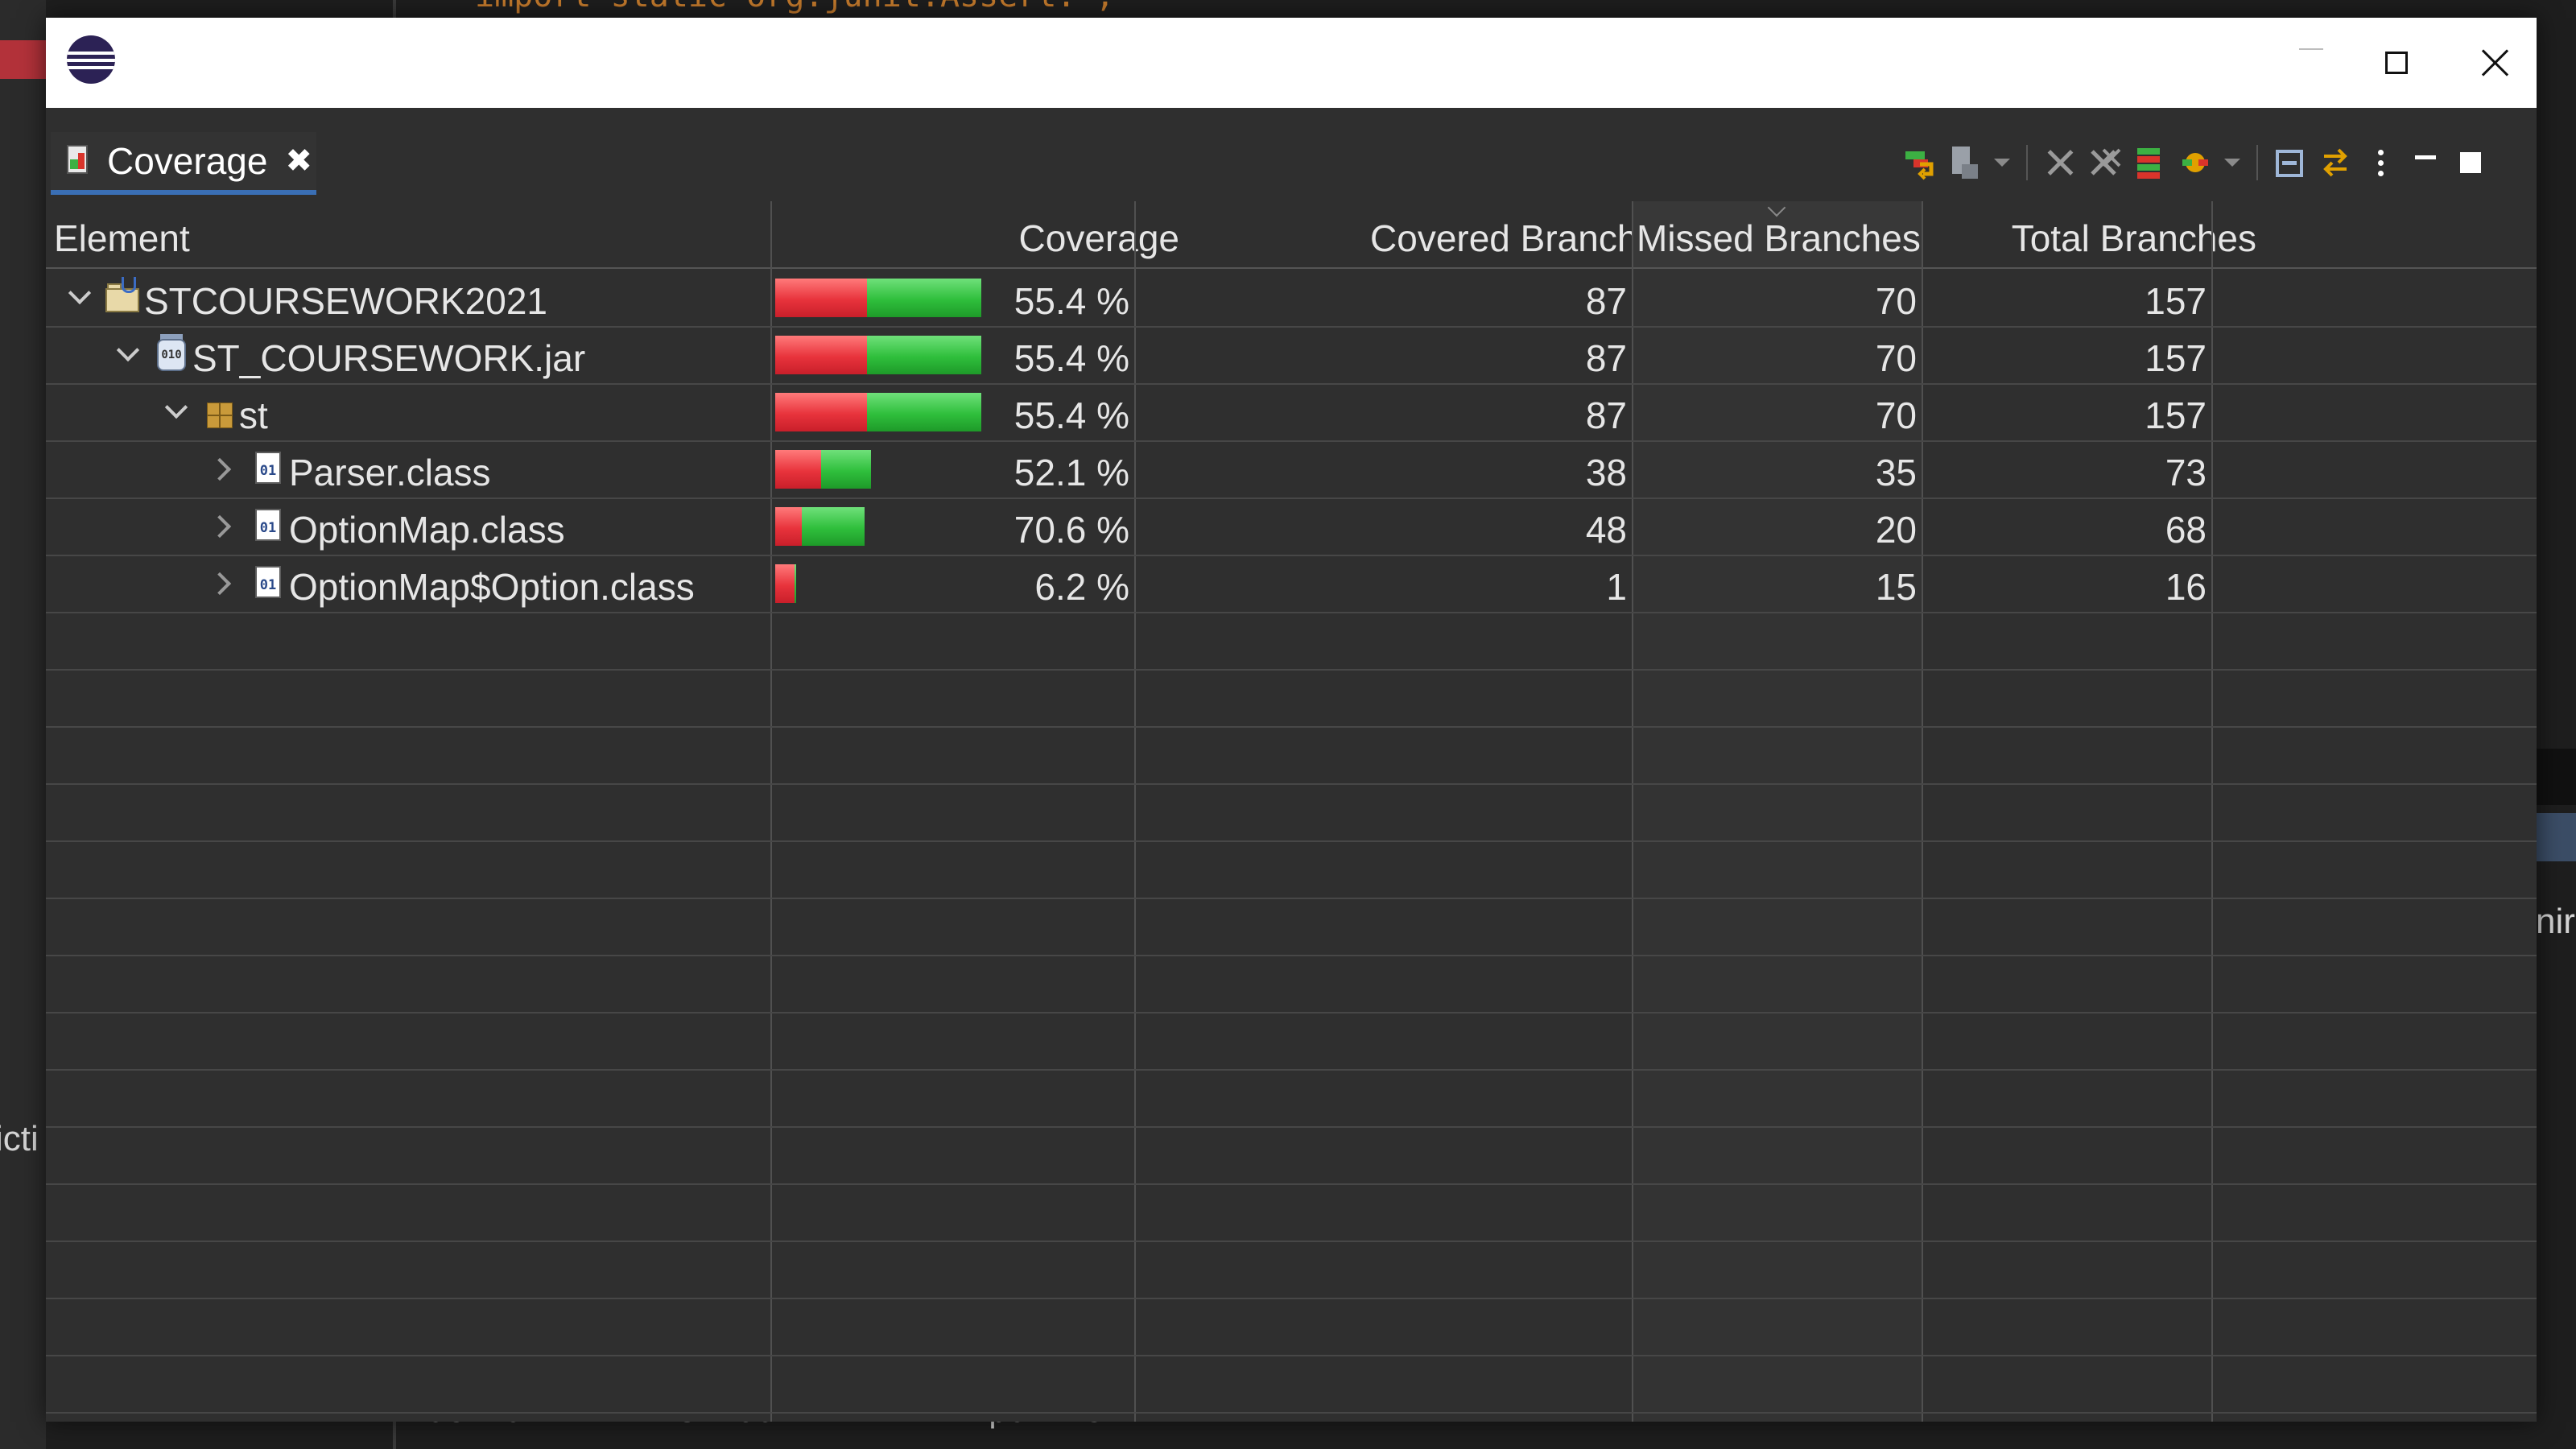 Image resolution: width=2576 pixels, height=1449 pixels. What do you see at coordinates (1606, 472) in the screenshot?
I see `covered-branches-value: 38` at bounding box center [1606, 472].